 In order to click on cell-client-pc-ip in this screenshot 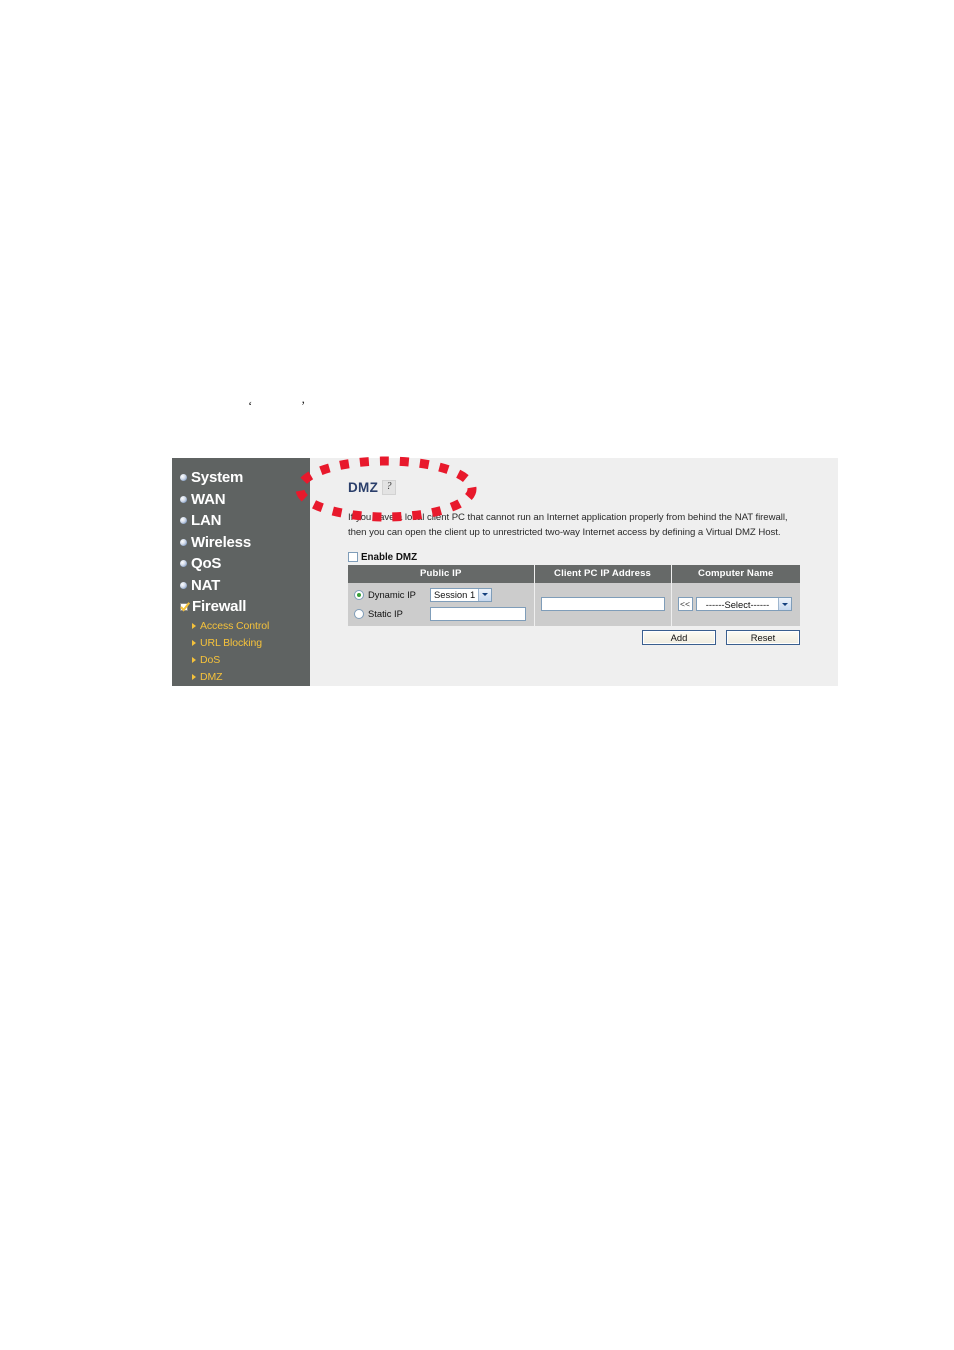, I will do `click(603, 604)`.